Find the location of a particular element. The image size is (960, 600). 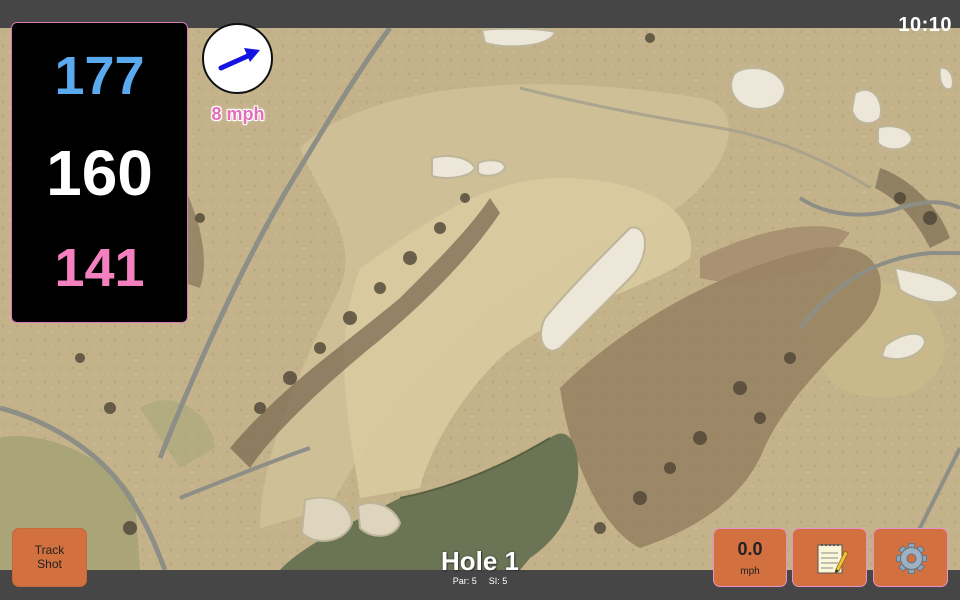

hole-par: Par: 5 is located at coordinates (464, 581).